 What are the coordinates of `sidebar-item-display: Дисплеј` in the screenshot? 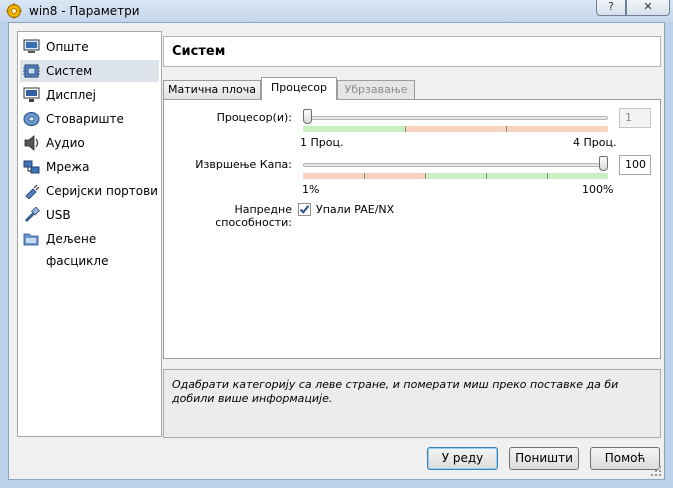 It's located at (89, 95).